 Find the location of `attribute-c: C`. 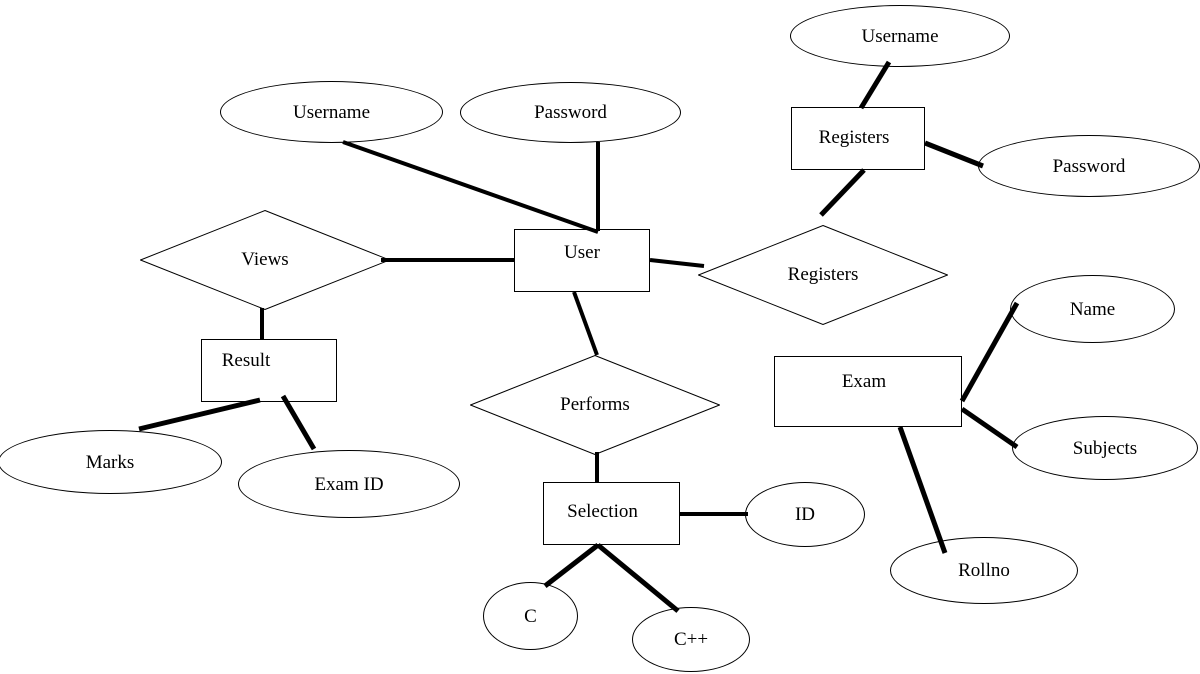

attribute-c: C is located at coordinates (530, 616).